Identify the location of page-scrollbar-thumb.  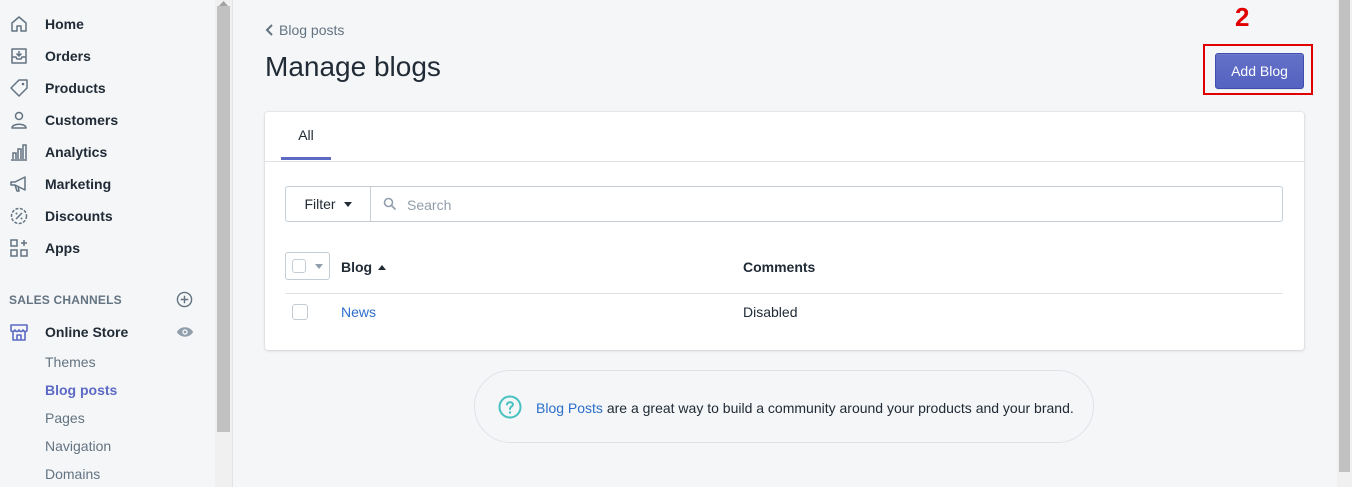
(1344, 236).